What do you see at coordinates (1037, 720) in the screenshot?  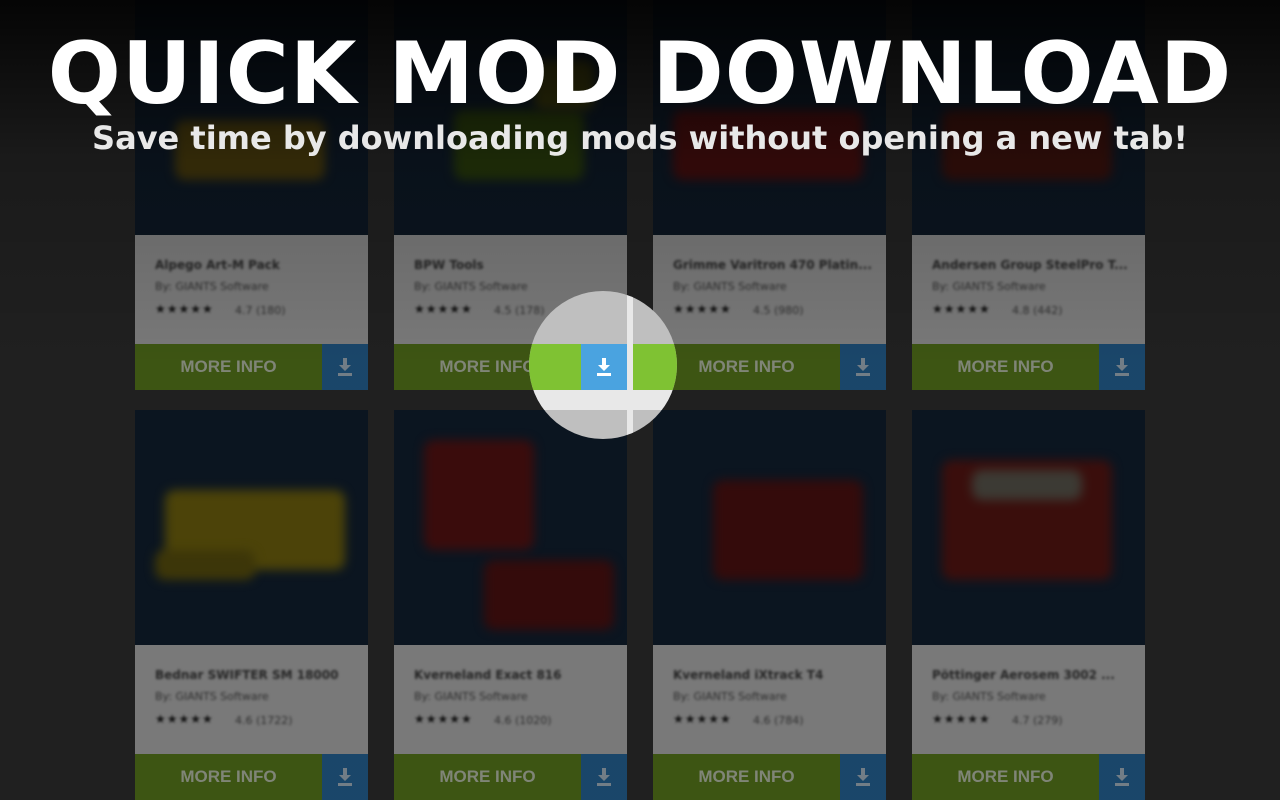 I see `rating-text: 4.7 (279)` at bounding box center [1037, 720].